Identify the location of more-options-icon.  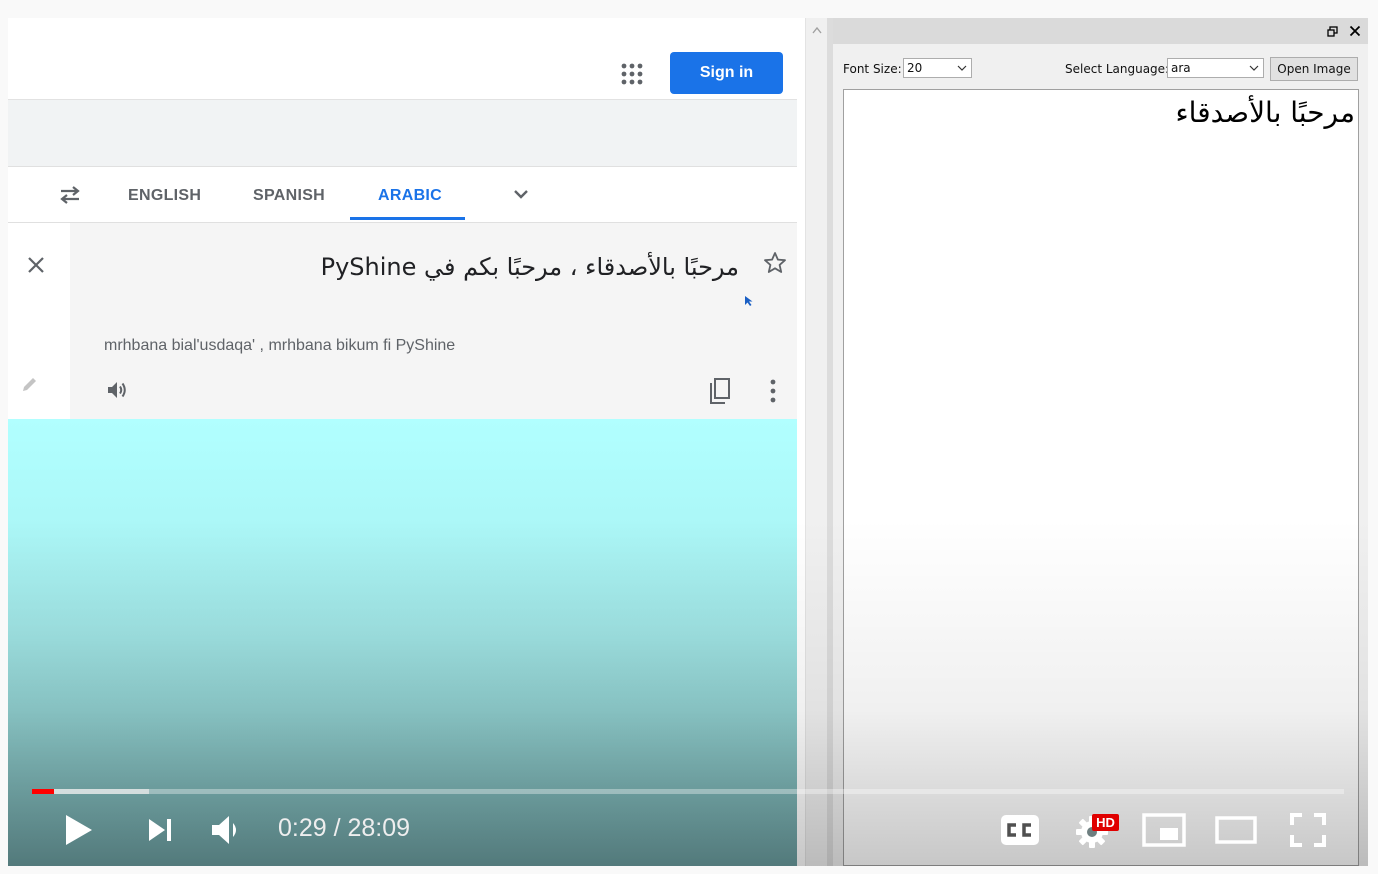
(773, 391).